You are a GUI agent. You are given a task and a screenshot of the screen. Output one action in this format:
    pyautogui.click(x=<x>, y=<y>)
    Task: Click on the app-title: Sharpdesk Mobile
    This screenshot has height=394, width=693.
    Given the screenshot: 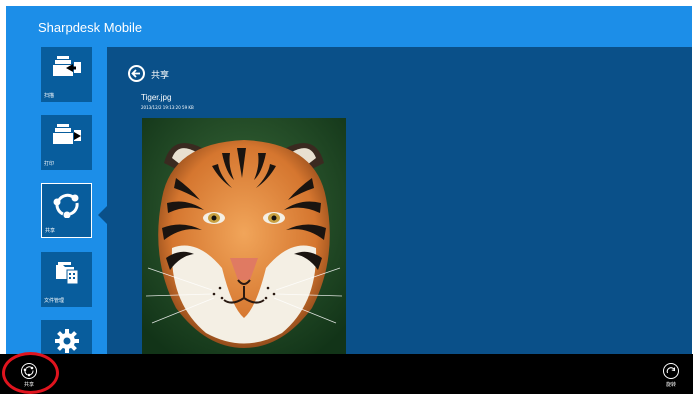 What is the action you would take?
    pyautogui.click(x=90, y=27)
    